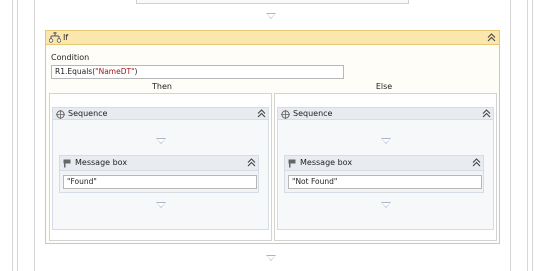 The height and width of the screenshot is (271, 543). I want to click on condition-expression-string: "NameDT", so click(115, 71).